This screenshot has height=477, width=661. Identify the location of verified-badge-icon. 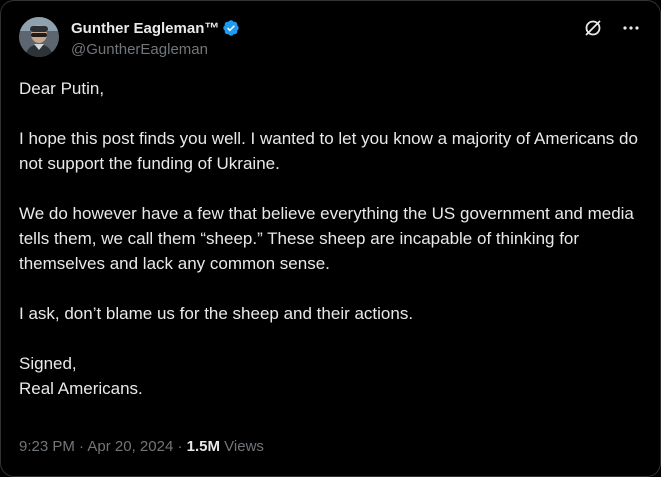
(231, 28).